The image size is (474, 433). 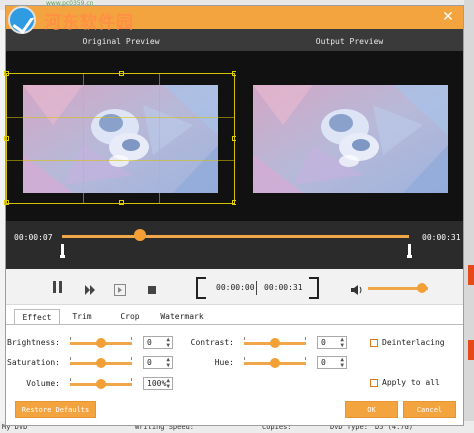 I want to click on hue-label: Hue:, so click(x=224, y=362).